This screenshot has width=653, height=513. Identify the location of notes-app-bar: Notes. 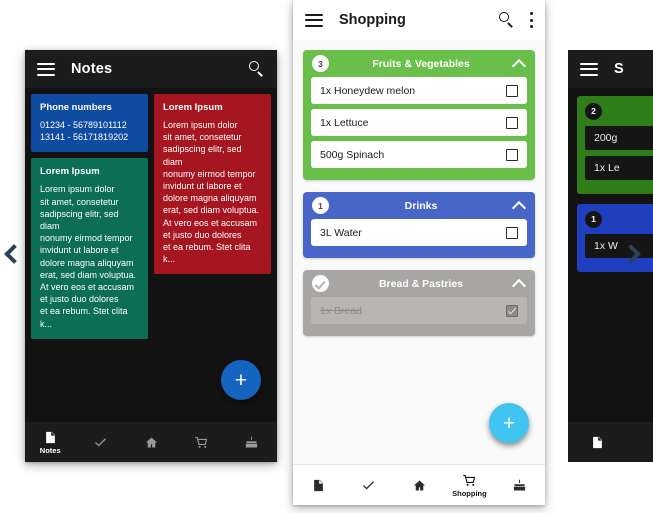
(151, 69).